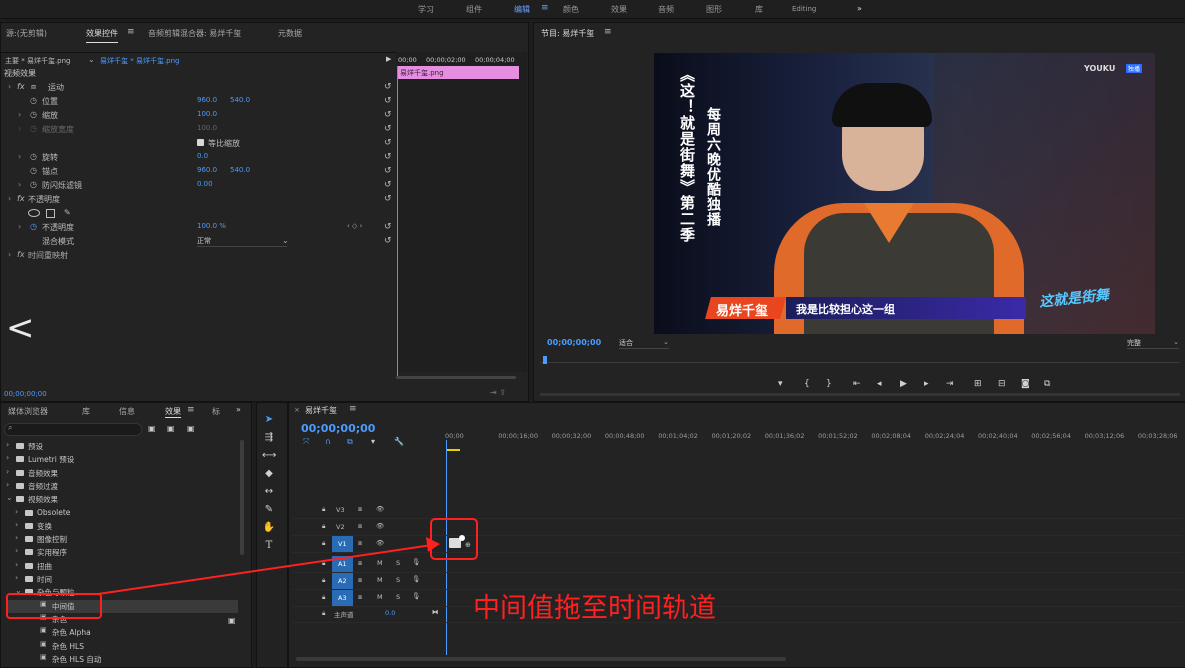  Describe the element at coordinates (268, 566) in the screenshot. I see `annotation-arrow` at that location.